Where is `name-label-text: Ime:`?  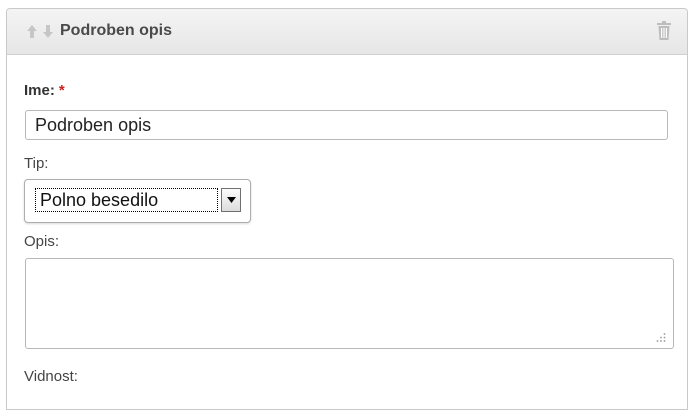
name-label-text: Ime: is located at coordinates (39, 90).